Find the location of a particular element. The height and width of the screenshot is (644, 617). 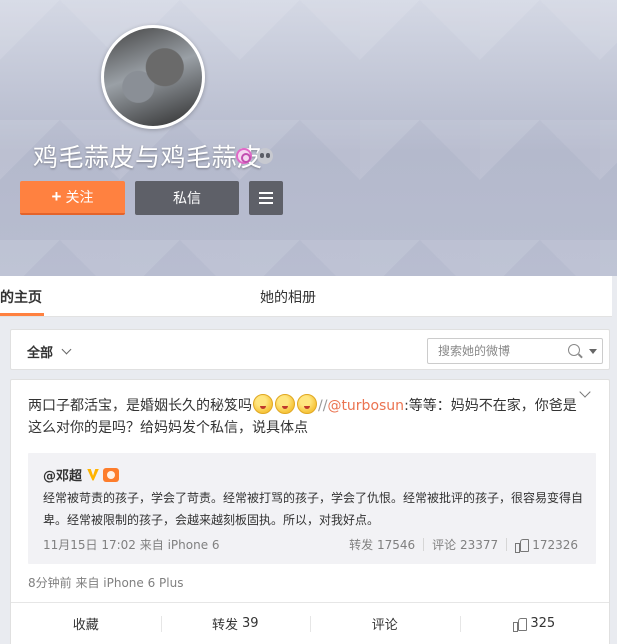

avatar is located at coordinates (153, 77).